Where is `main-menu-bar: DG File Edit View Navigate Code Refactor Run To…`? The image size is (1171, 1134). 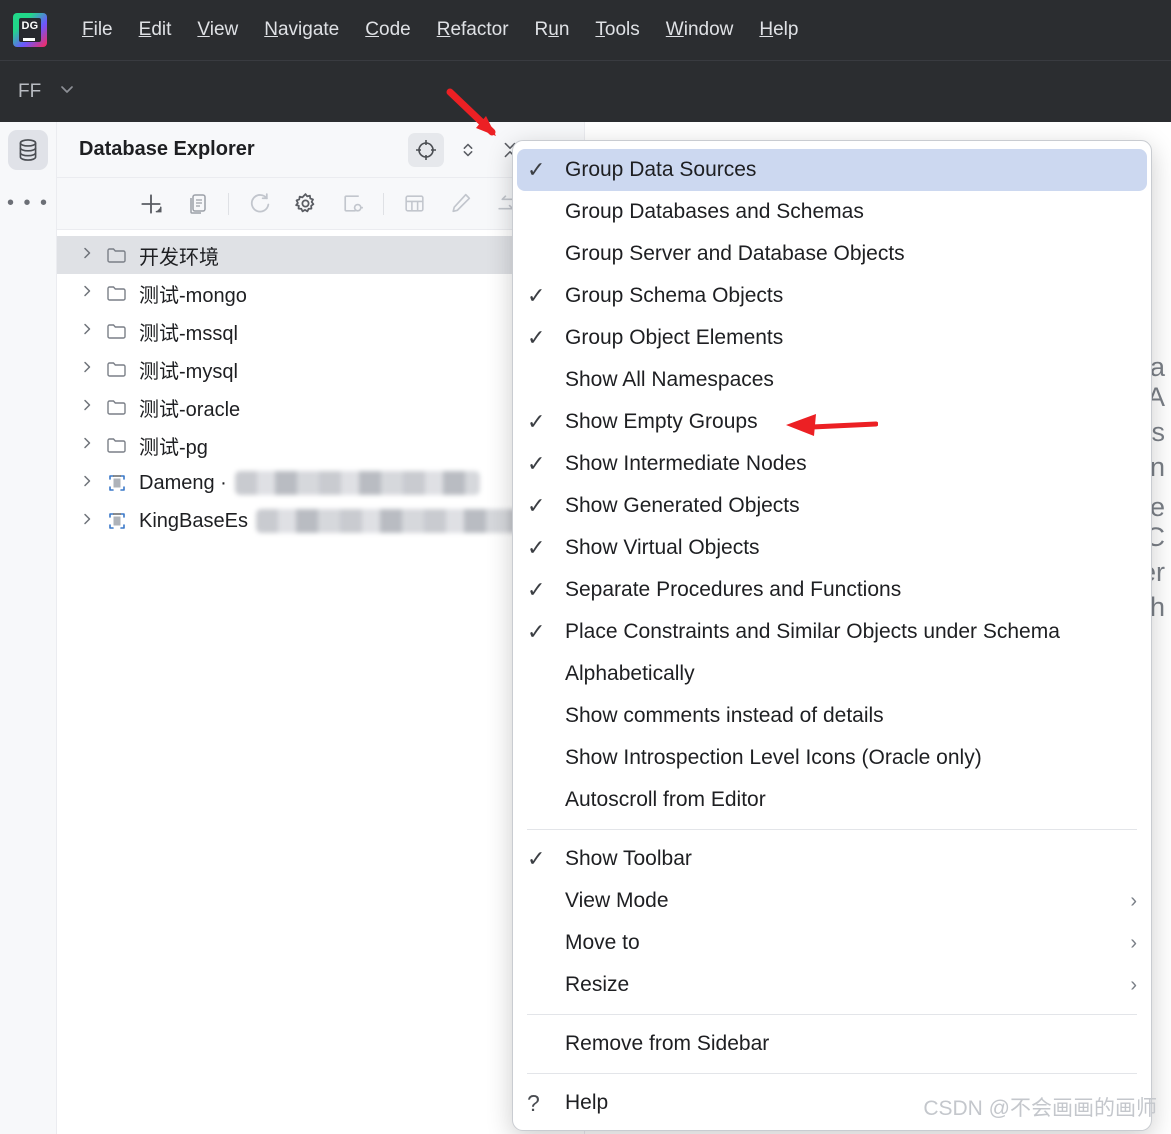
main-menu-bar: DG File Edit View Navigate Code Refactor Run To… is located at coordinates (585, 30).